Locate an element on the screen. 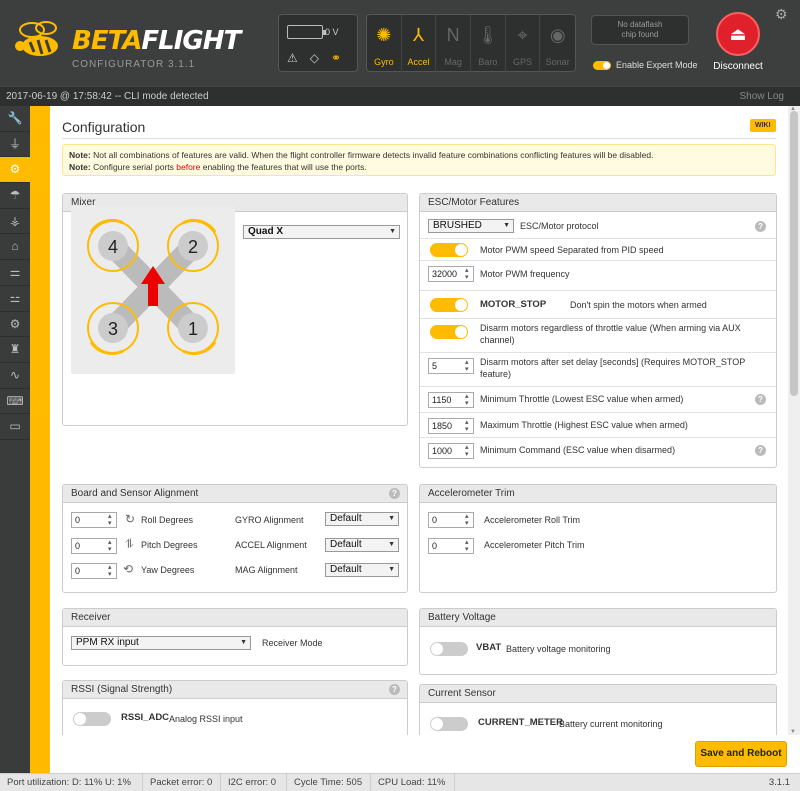 The image size is (800, 791). tab-failsafe: ☂ is located at coordinates (15, 196).